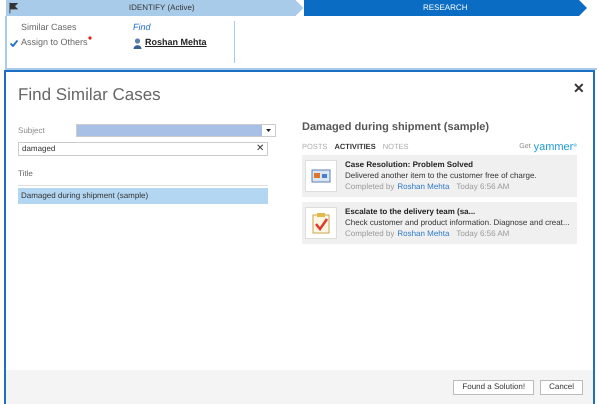  I want to click on step-label: Assign to Others, so click(54, 43).